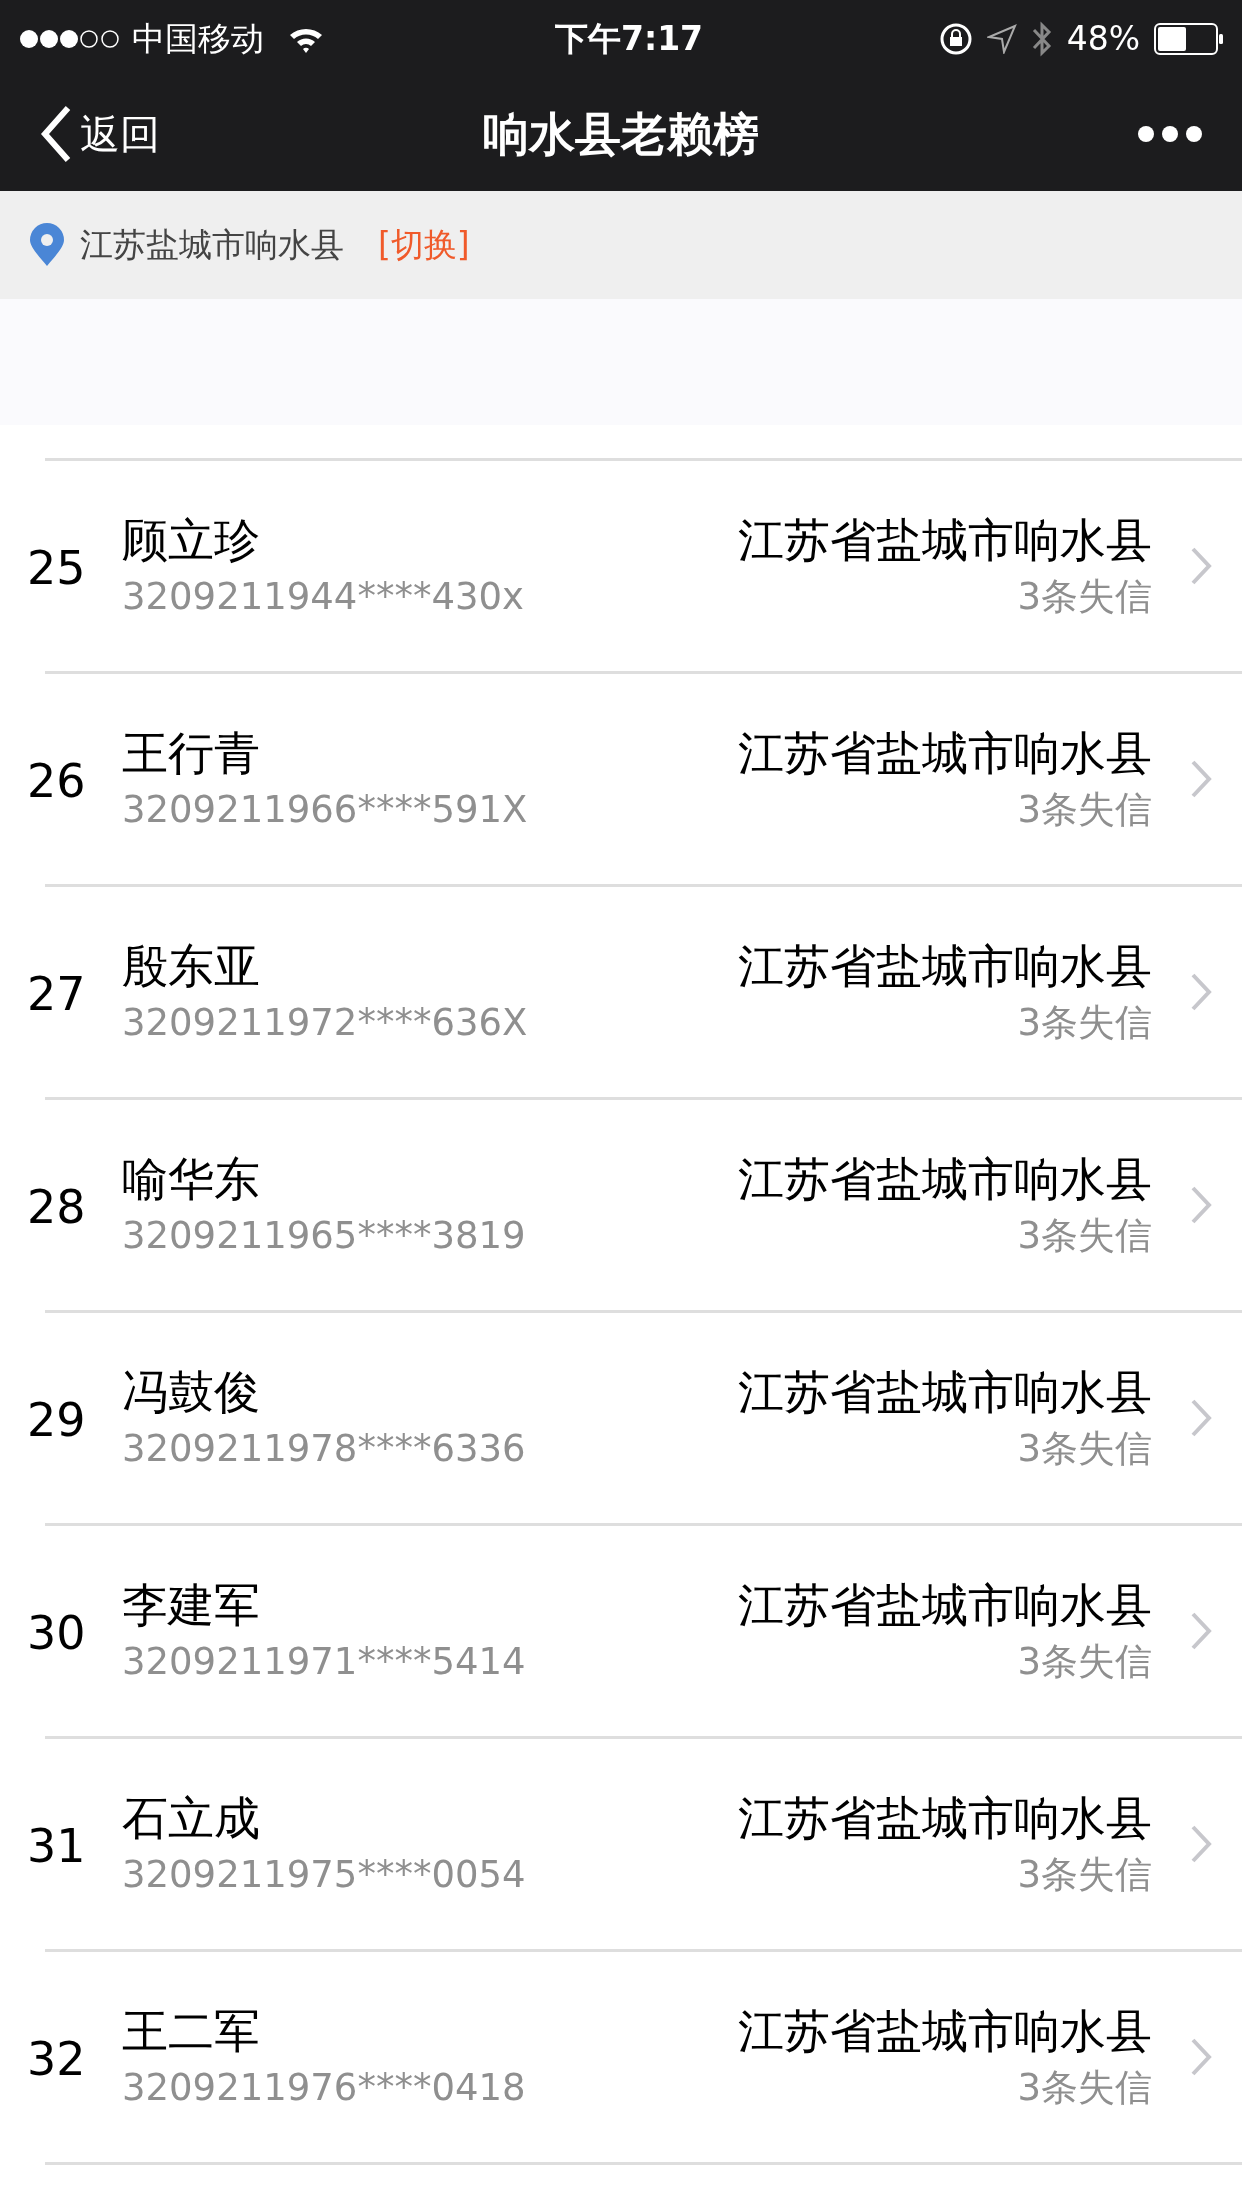 Image resolution: width=1242 pixels, height=2208 pixels. What do you see at coordinates (325, 1023) in the screenshot?
I see `id-number: 3209211972****636X` at bounding box center [325, 1023].